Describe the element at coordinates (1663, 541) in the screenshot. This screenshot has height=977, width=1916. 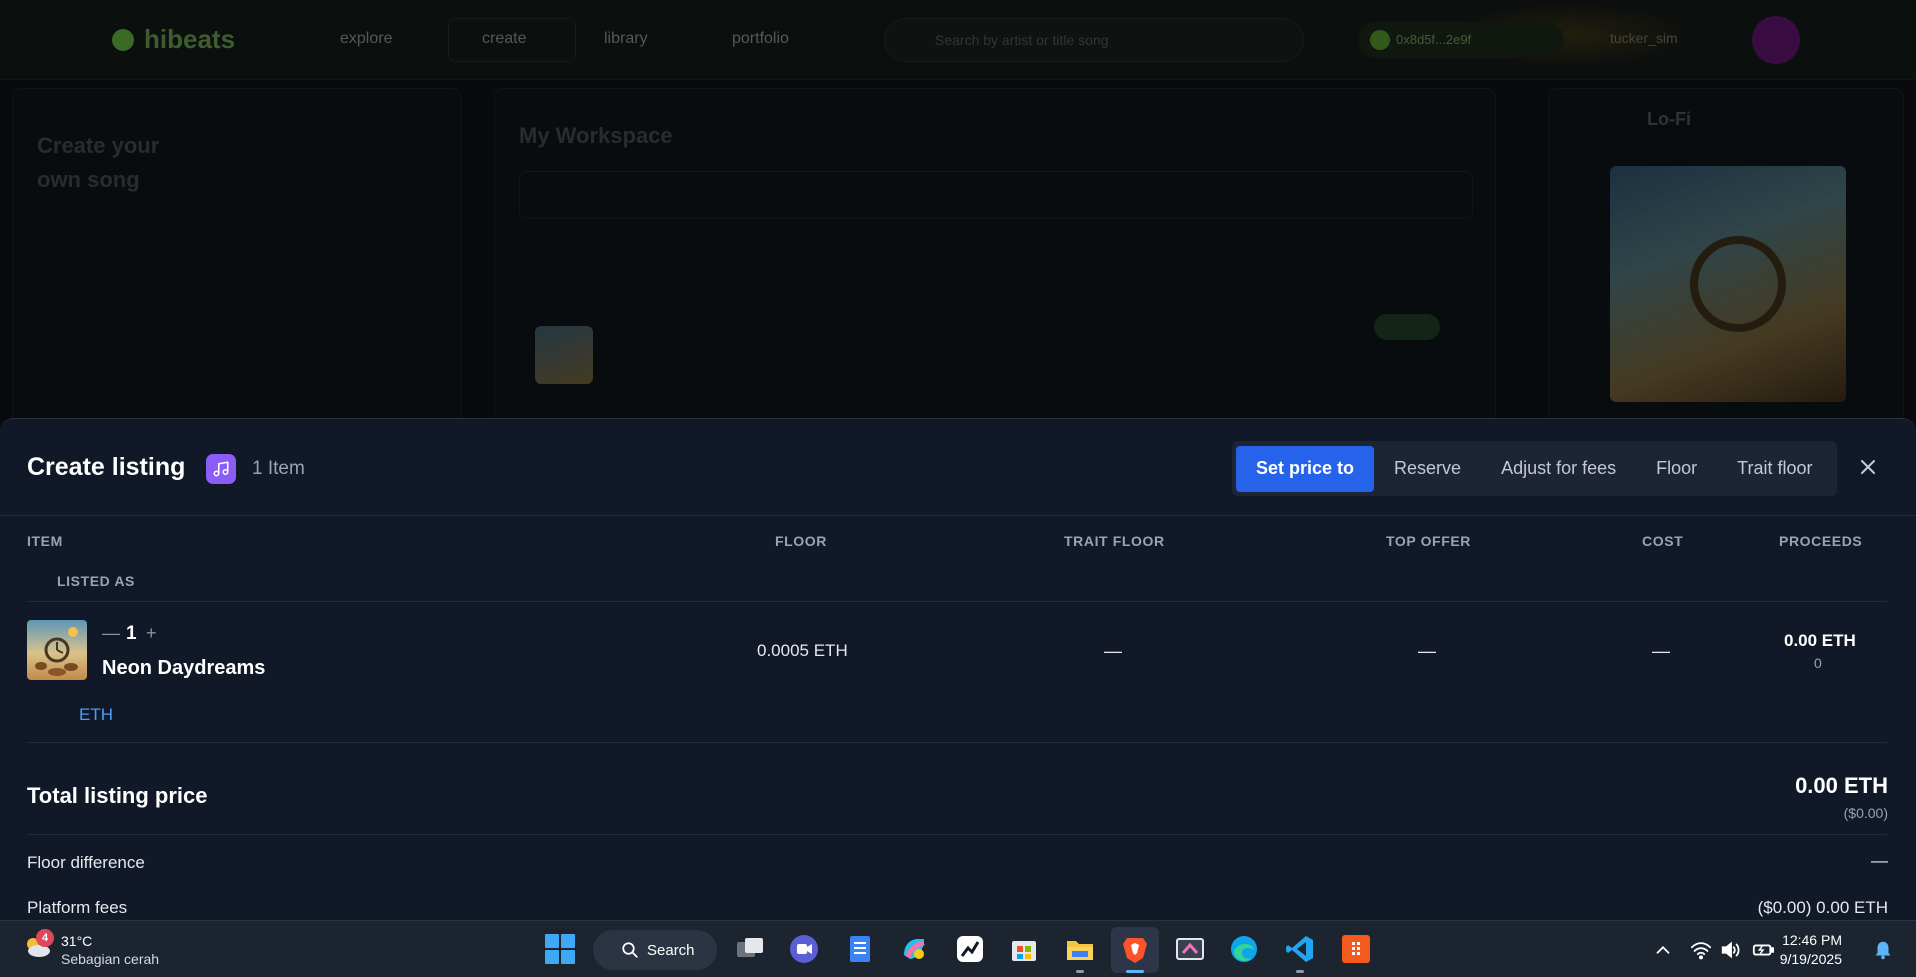
I see `column-header-cost: COST` at that location.